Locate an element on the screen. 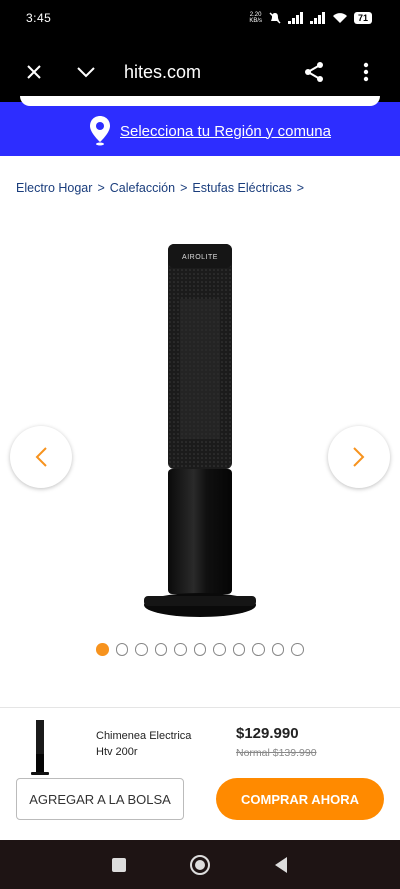 The height and width of the screenshot is (889, 400). breadcrumb-item-calefaccion: Calefacción is located at coordinates (142, 188).